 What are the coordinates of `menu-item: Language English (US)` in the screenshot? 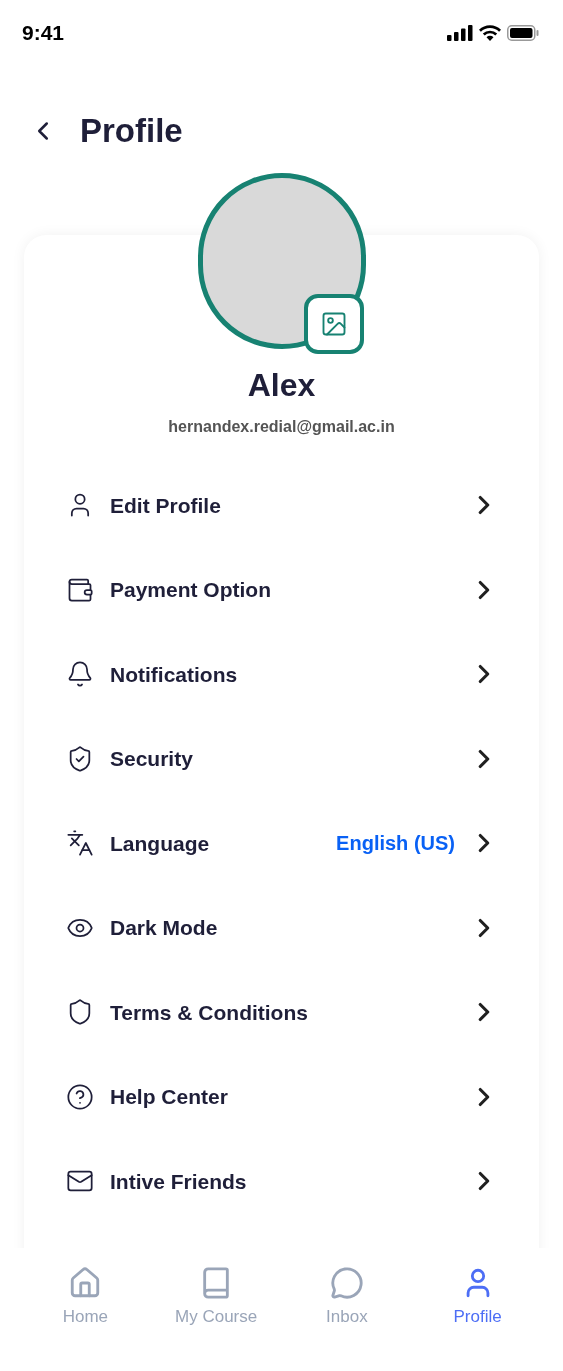 It's located at (281, 843).